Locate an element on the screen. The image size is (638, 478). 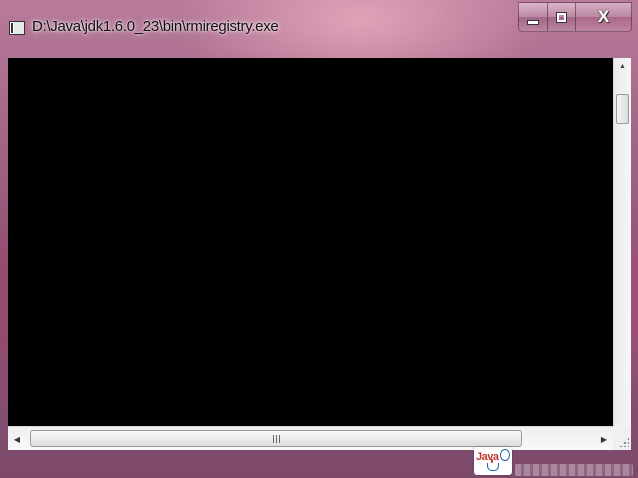
logo-ring-icon is located at coordinates (505, 455).